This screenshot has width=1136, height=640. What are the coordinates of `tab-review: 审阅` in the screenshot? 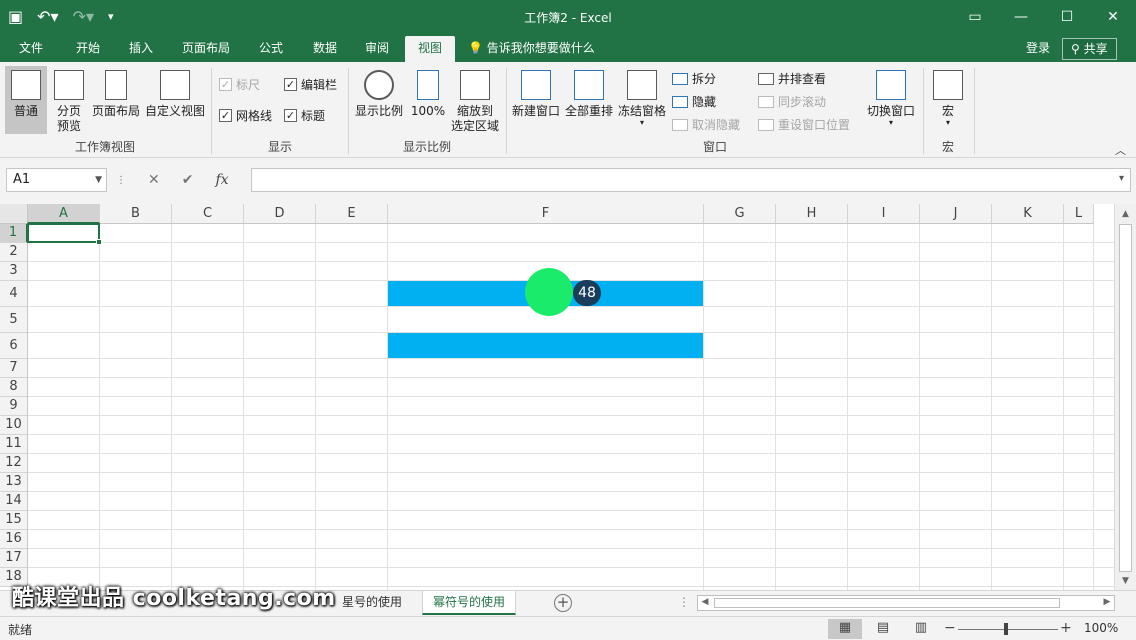 It's located at (377, 49).